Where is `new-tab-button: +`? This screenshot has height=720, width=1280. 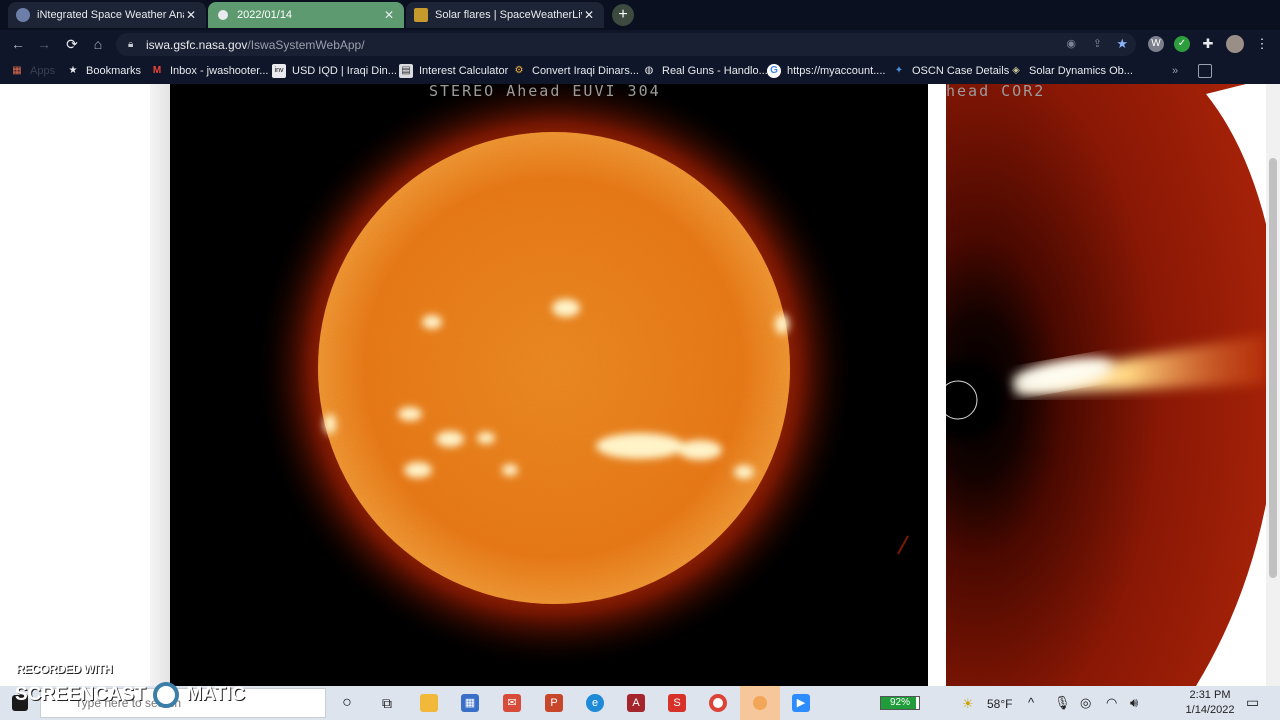
new-tab-button: + is located at coordinates (623, 15).